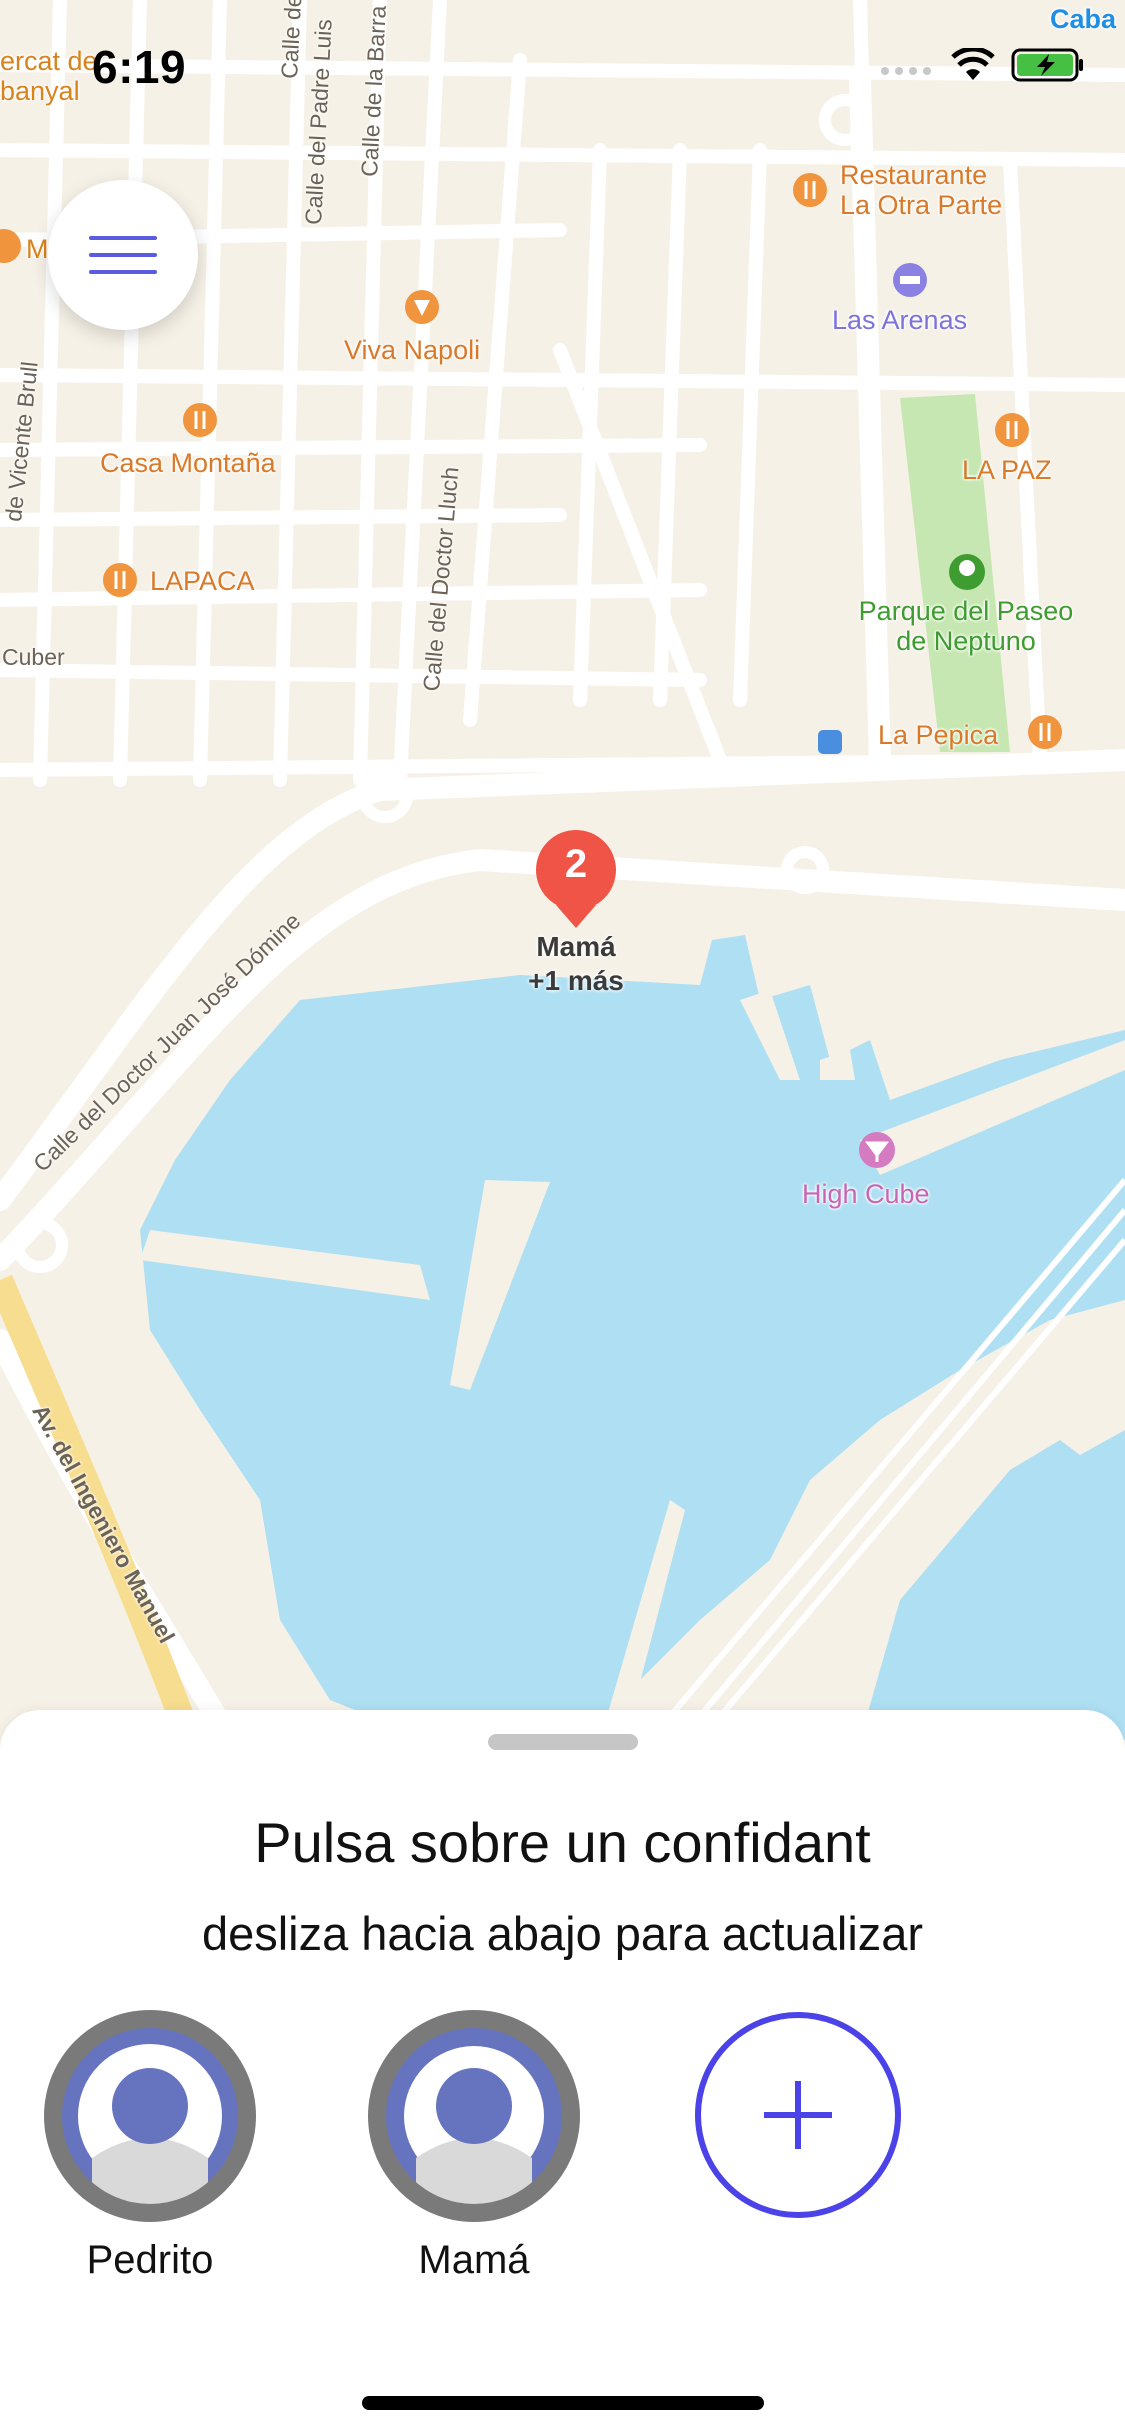 Image resolution: width=1125 pixels, height=2436 pixels. I want to click on poi-label-lapaca: LAPACA, so click(202, 581).